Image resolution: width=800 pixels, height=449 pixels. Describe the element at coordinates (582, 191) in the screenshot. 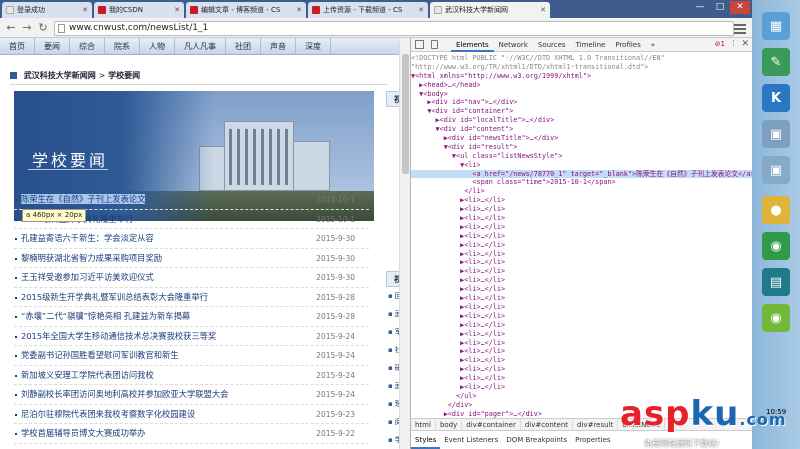

I see `dom-node: </li>` at that location.